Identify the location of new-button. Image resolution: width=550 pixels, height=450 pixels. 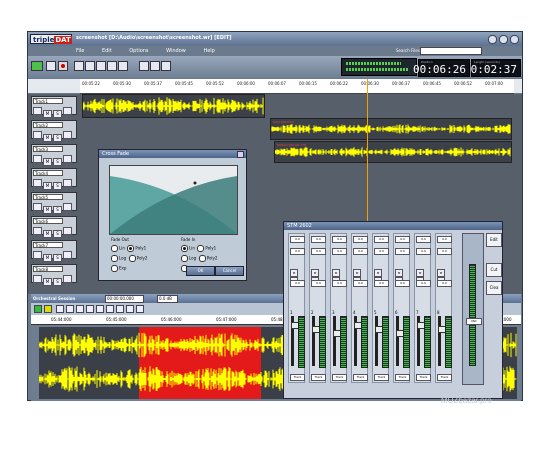
(37, 66).